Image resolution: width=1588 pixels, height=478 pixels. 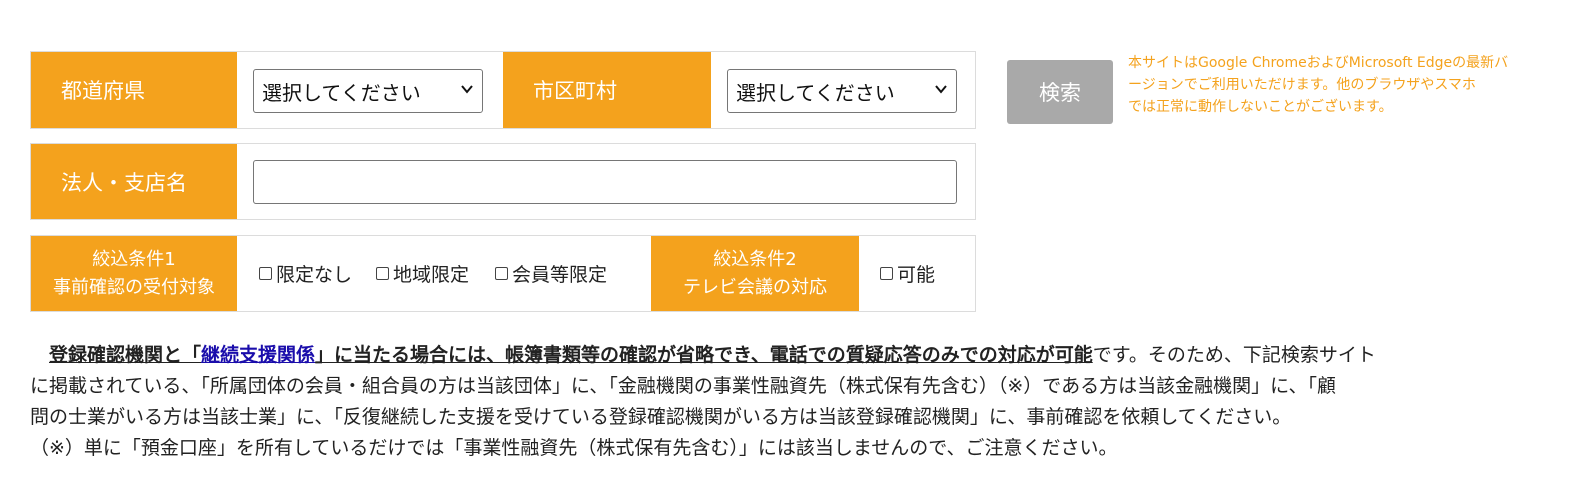 I want to click on description-bold-pre: 登録確認機関と「, so click(x=125, y=355).